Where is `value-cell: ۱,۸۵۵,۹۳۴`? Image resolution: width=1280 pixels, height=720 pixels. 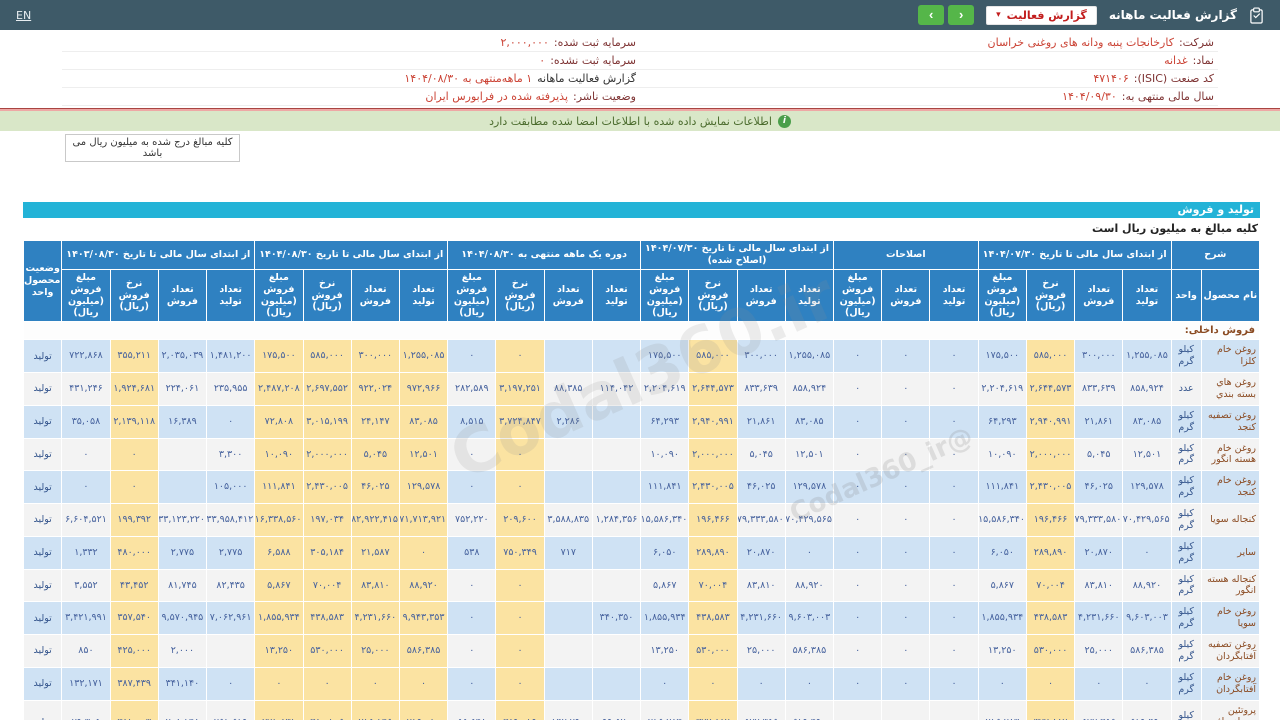 value-cell: ۱,۸۵۵,۹۳۴ is located at coordinates (665, 618).